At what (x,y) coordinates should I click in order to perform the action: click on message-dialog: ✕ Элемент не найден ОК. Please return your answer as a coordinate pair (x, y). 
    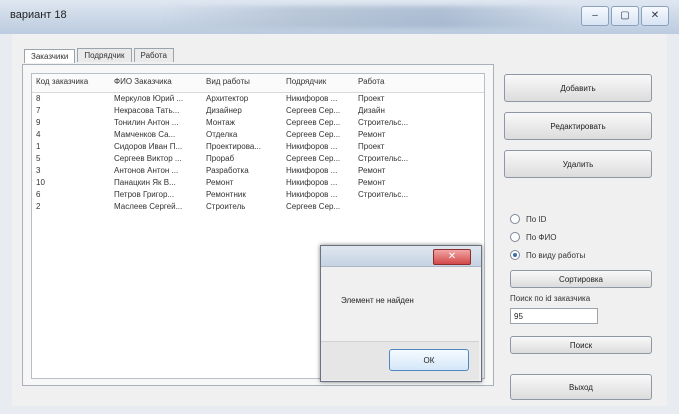
    Looking at the image, I should click on (401, 313).